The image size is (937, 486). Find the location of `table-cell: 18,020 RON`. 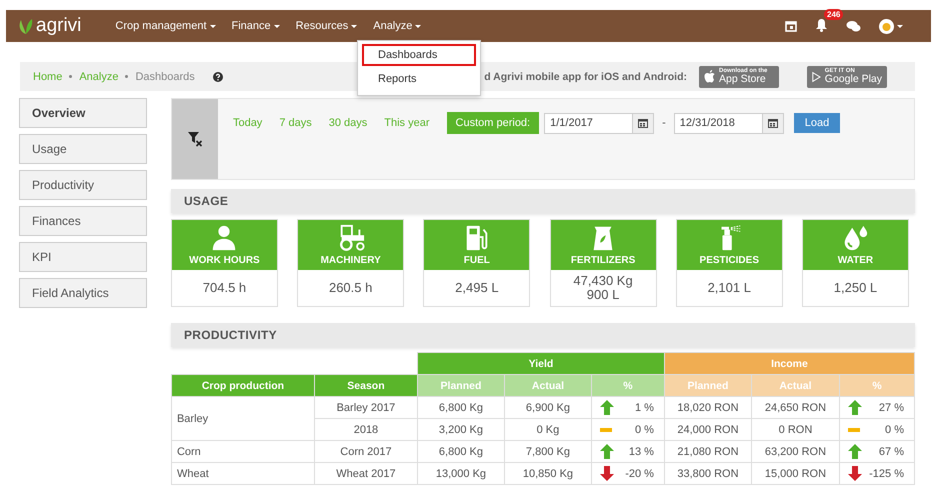

table-cell: 18,020 RON is located at coordinates (708, 407).